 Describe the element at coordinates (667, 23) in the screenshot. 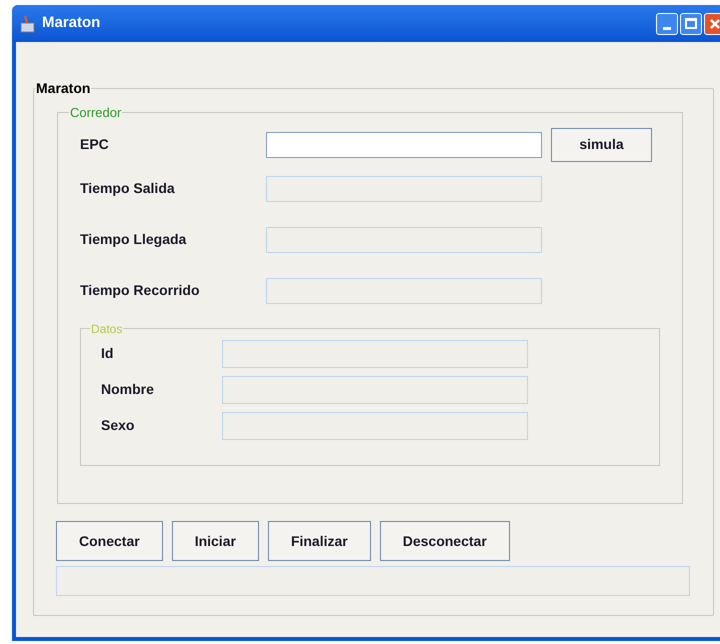

I see `minimize-button` at that location.